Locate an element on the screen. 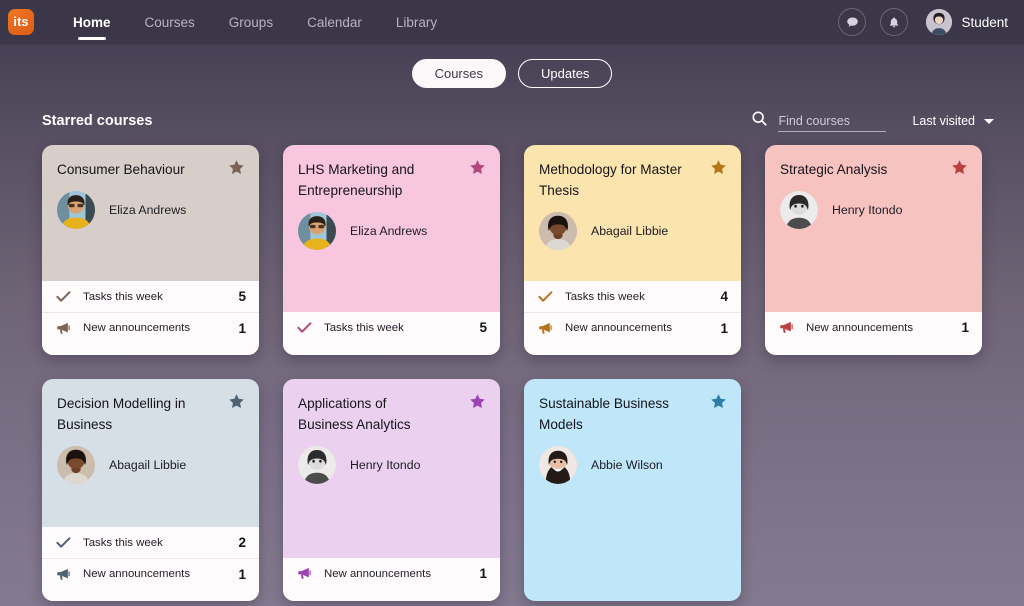 The width and height of the screenshot is (1024, 606). nav-item-home: Home is located at coordinates (92, 22).